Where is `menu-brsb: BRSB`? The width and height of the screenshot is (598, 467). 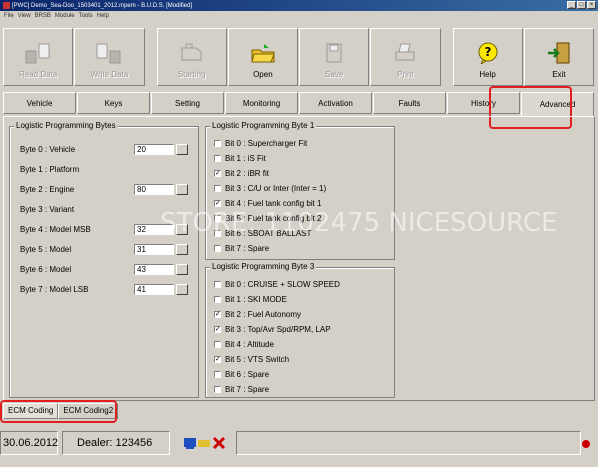 menu-brsb: BRSB is located at coordinates (43, 16).